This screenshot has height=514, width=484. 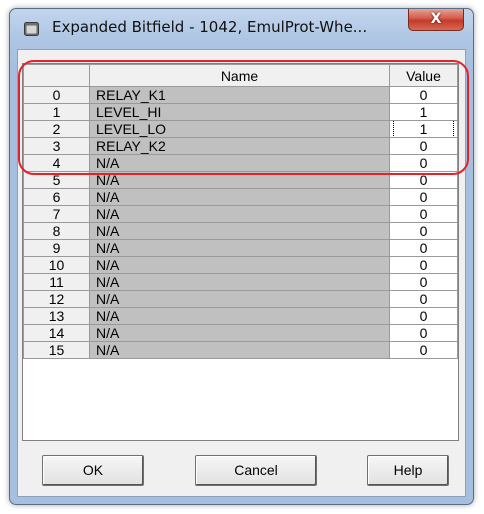 I want to click on row-index-cell: 2, so click(x=56, y=129).